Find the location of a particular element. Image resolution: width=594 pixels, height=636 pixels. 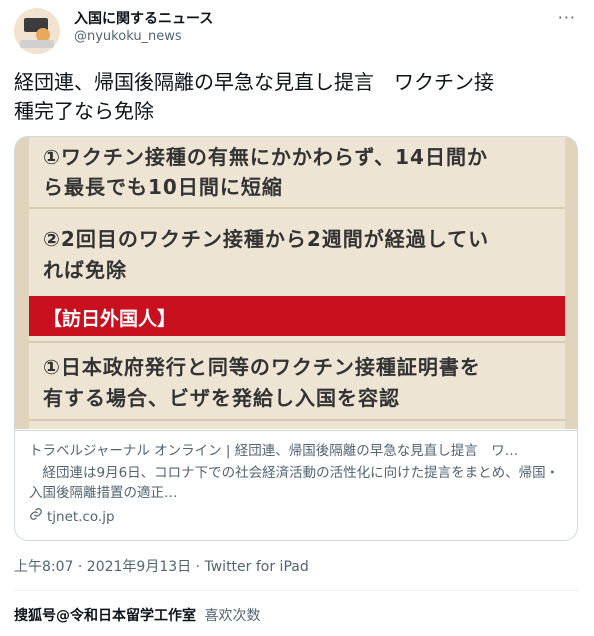

section-label: 【訪日外国人】 is located at coordinates (110, 319).